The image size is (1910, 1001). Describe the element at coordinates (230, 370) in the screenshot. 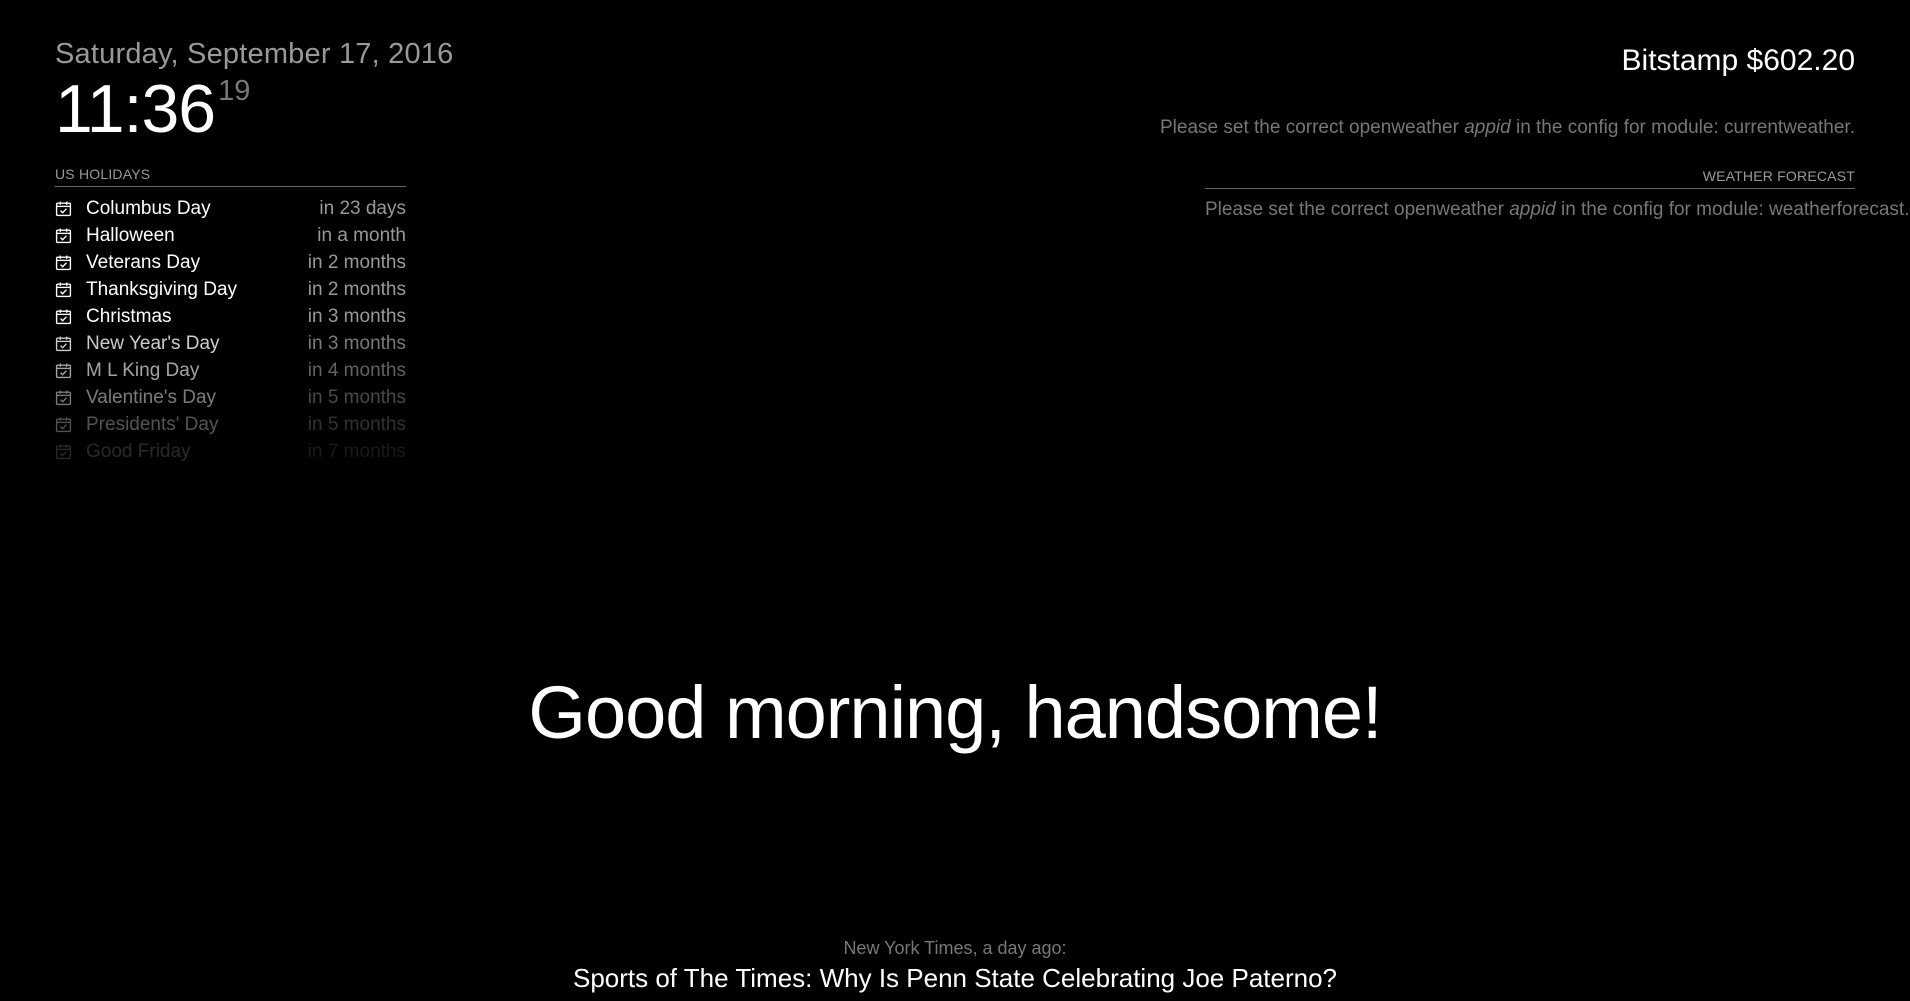

I see `calendar-event-row: M L King Day in 4 months` at that location.